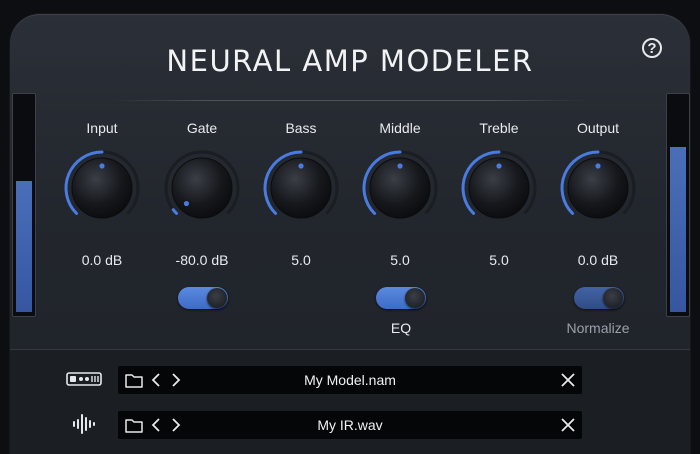  I want to click on knob-middle: Middle 5.0, so click(400, 193).